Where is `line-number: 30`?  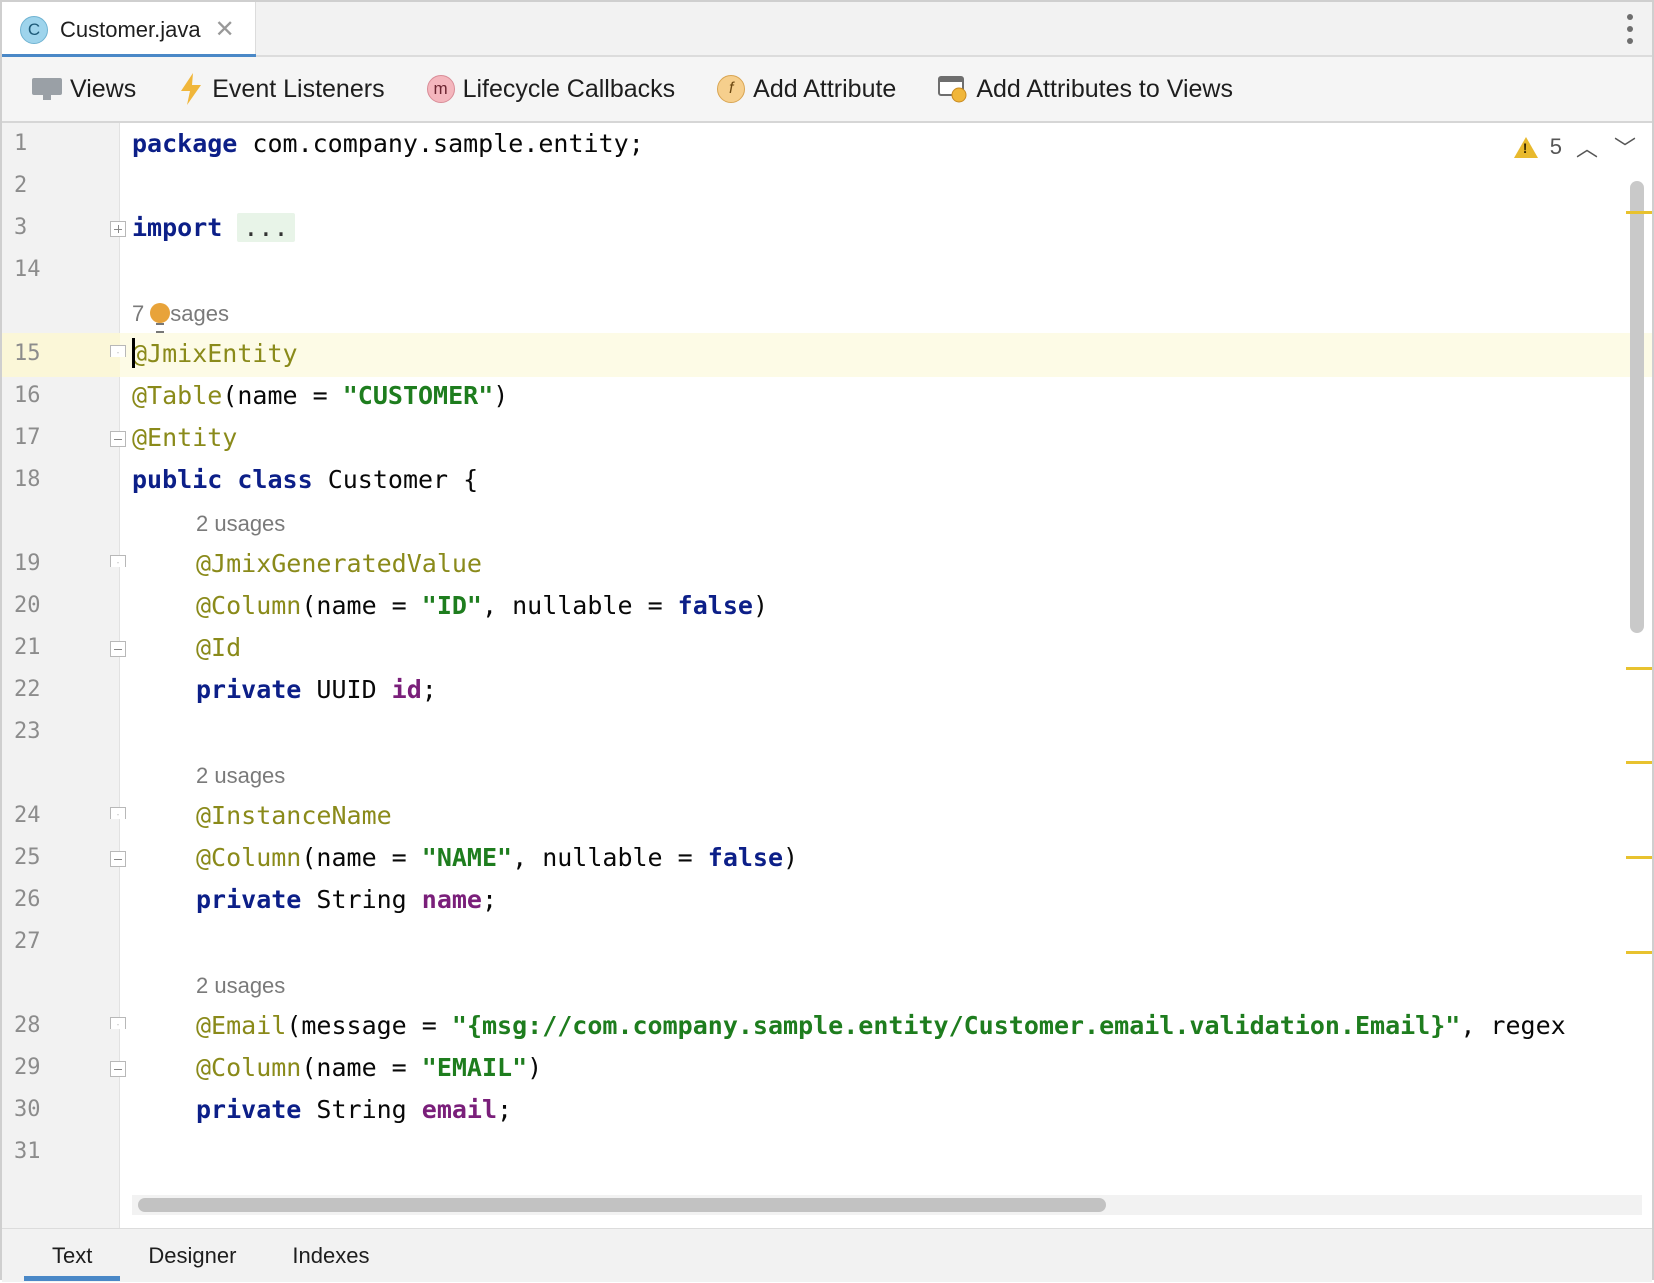
line-number: 30 is located at coordinates (27, 1109).